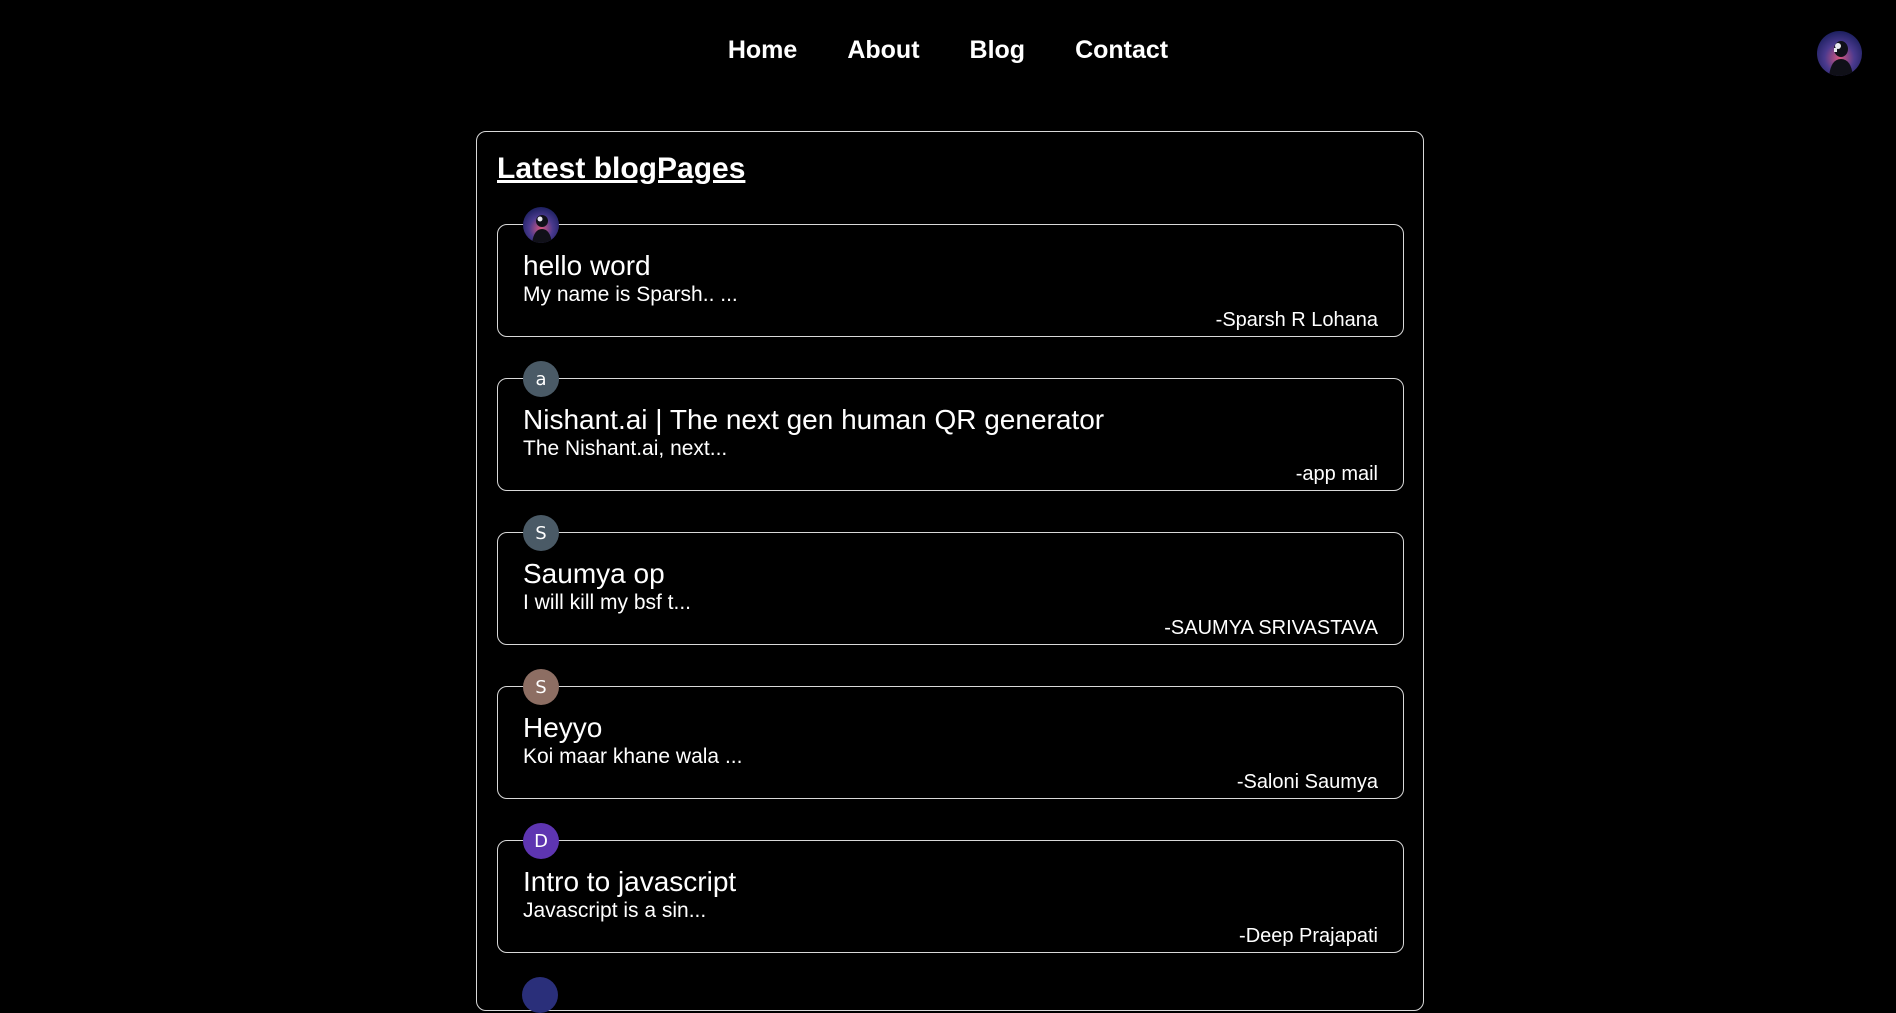 Image resolution: width=1896 pixels, height=1013 pixels. Describe the element at coordinates (541, 841) in the screenshot. I see `author-avatar: D` at that location.